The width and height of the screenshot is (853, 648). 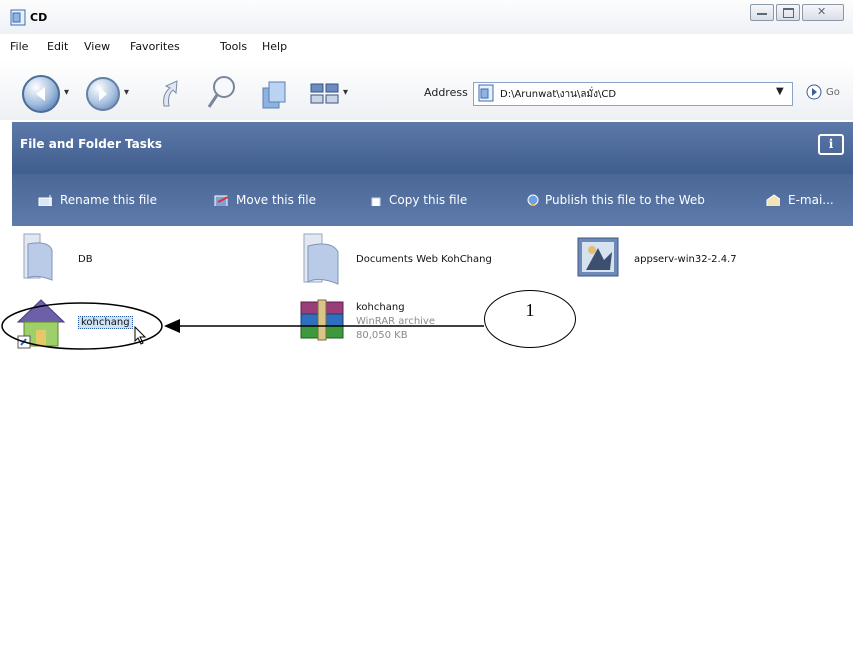 What do you see at coordinates (558, 94) in the screenshot?
I see `address-input: D:\Arunwat\งาน\ลมั่ง\CD` at bounding box center [558, 94].